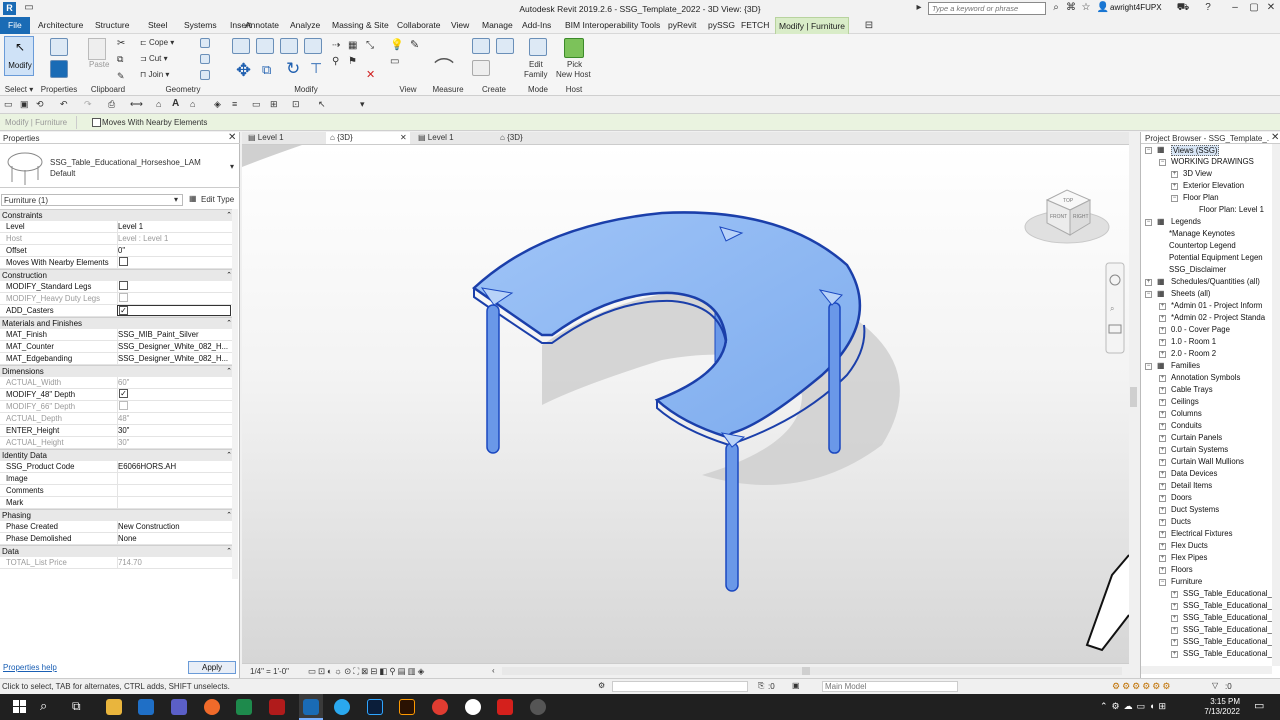  Describe the element at coordinates (1216, 257) in the screenshot. I see `browser-node: Potential Equipment Legen` at that location.